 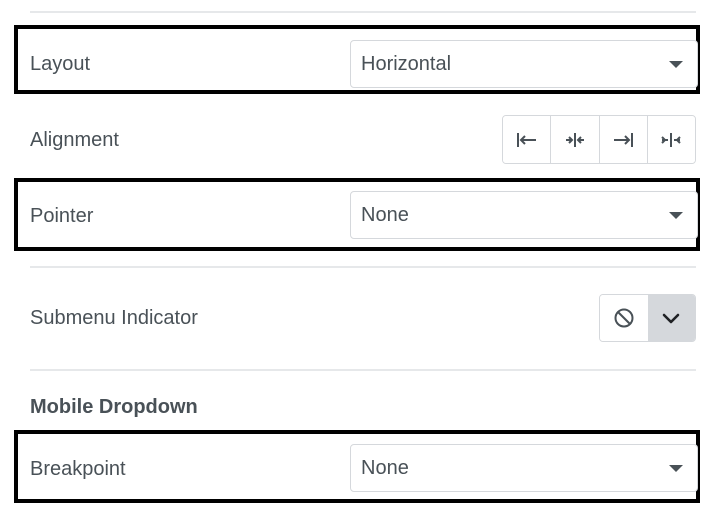 What do you see at coordinates (406, 63) in the screenshot?
I see `layout-select-value: Horizontal` at bounding box center [406, 63].